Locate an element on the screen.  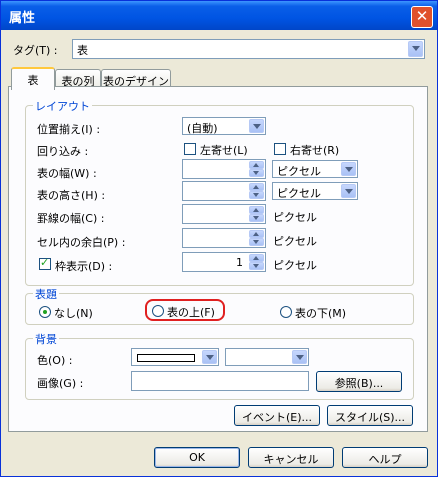
cancel-button-label: キャンセル is located at coordinates (291, 459).